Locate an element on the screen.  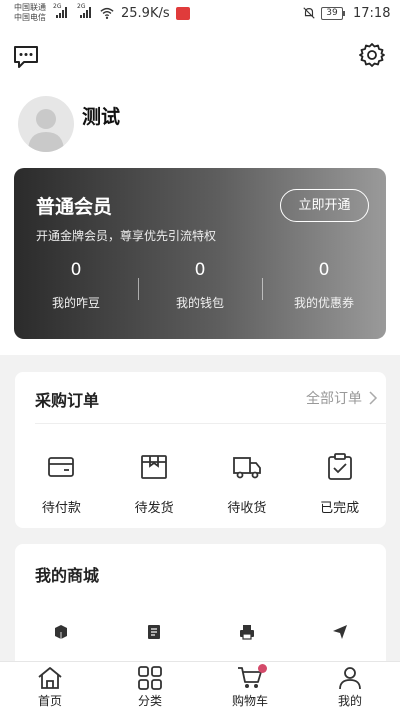
home-icon is located at coordinates (50, 678).